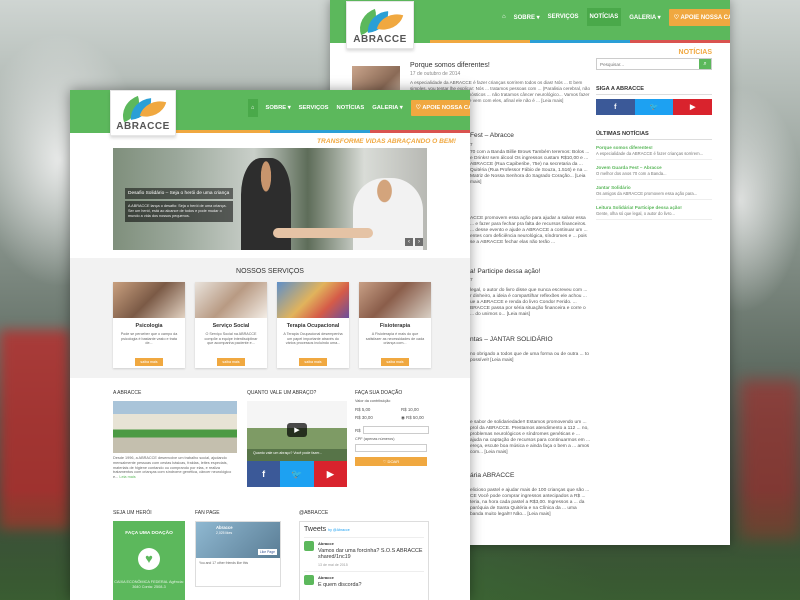 Image resolution: width=800 pixels, height=600 pixels. Describe the element at coordinates (375, 439) in the screenshot. I see `cpf-label: CPF (apenas números)` at that location.